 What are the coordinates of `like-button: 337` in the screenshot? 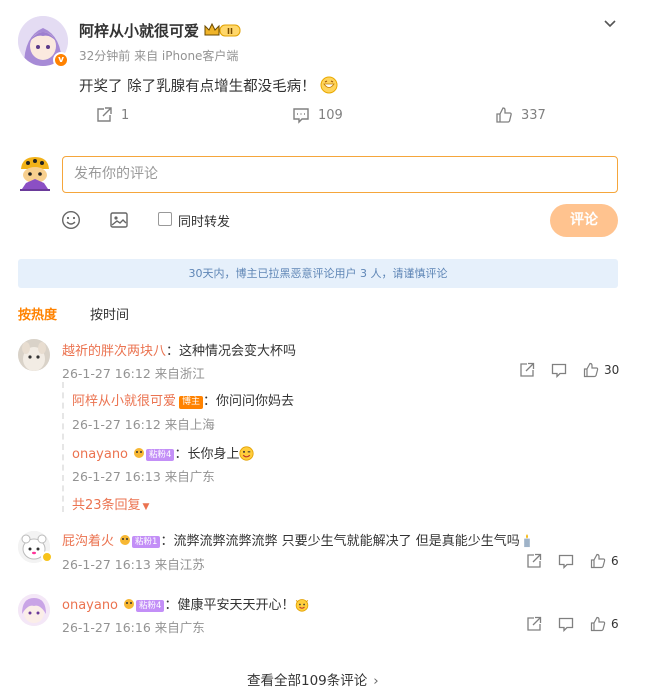 It's located at (520, 115).